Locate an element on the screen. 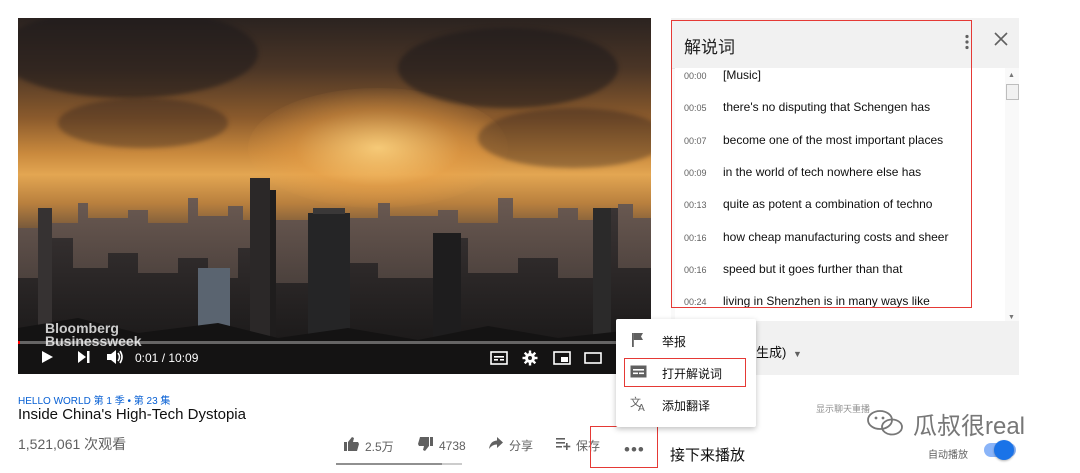 The image size is (1080, 473). view-count: 1,521,061 次观看 is located at coordinates (72, 444).